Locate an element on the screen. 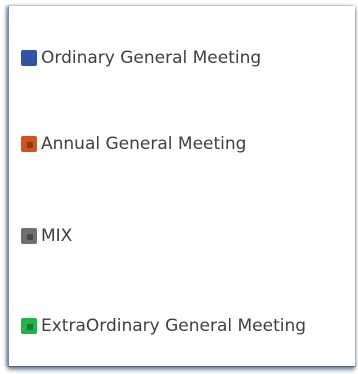 The height and width of the screenshot is (374, 358). legend-item-mix: MIX is located at coordinates (46, 236).